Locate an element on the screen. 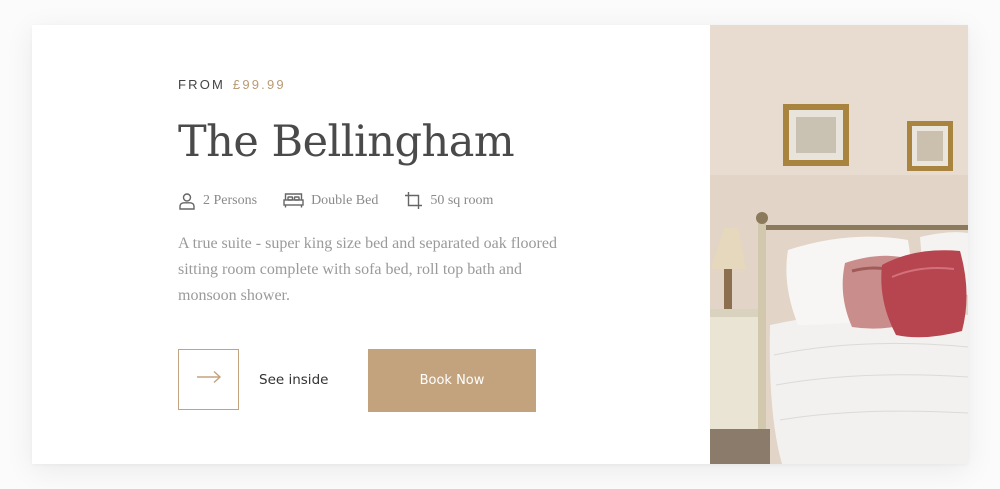 The width and height of the screenshot is (1000, 489). feature-label: 50 sq room is located at coordinates (462, 200).